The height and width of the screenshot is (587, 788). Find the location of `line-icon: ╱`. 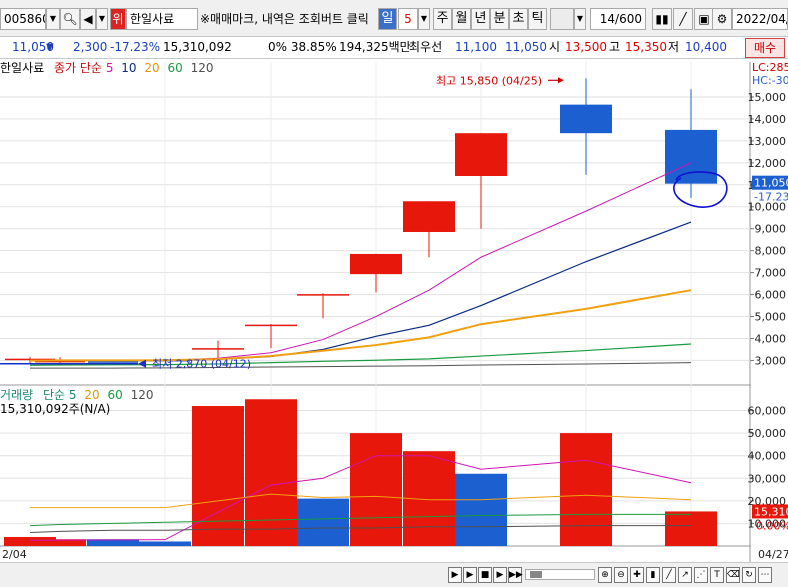

line-icon: ╱ is located at coordinates (669, 575).